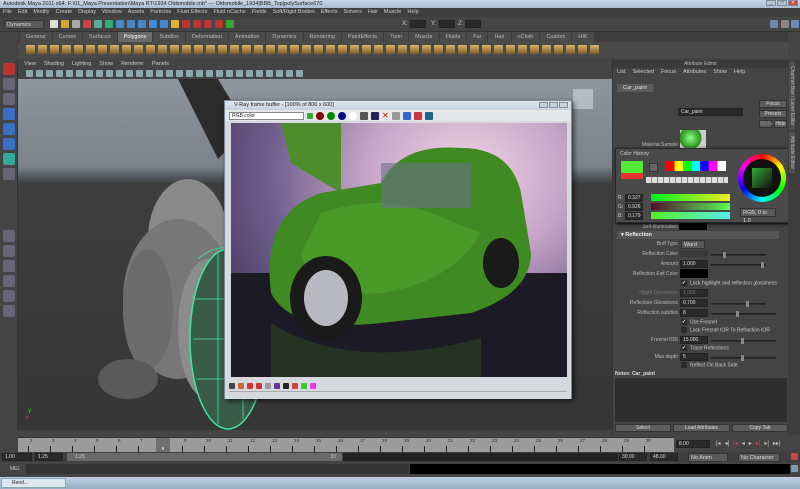  Describe the element at coordinates (643, 428) in the screenshot. I see `select-button: Select` at that location.